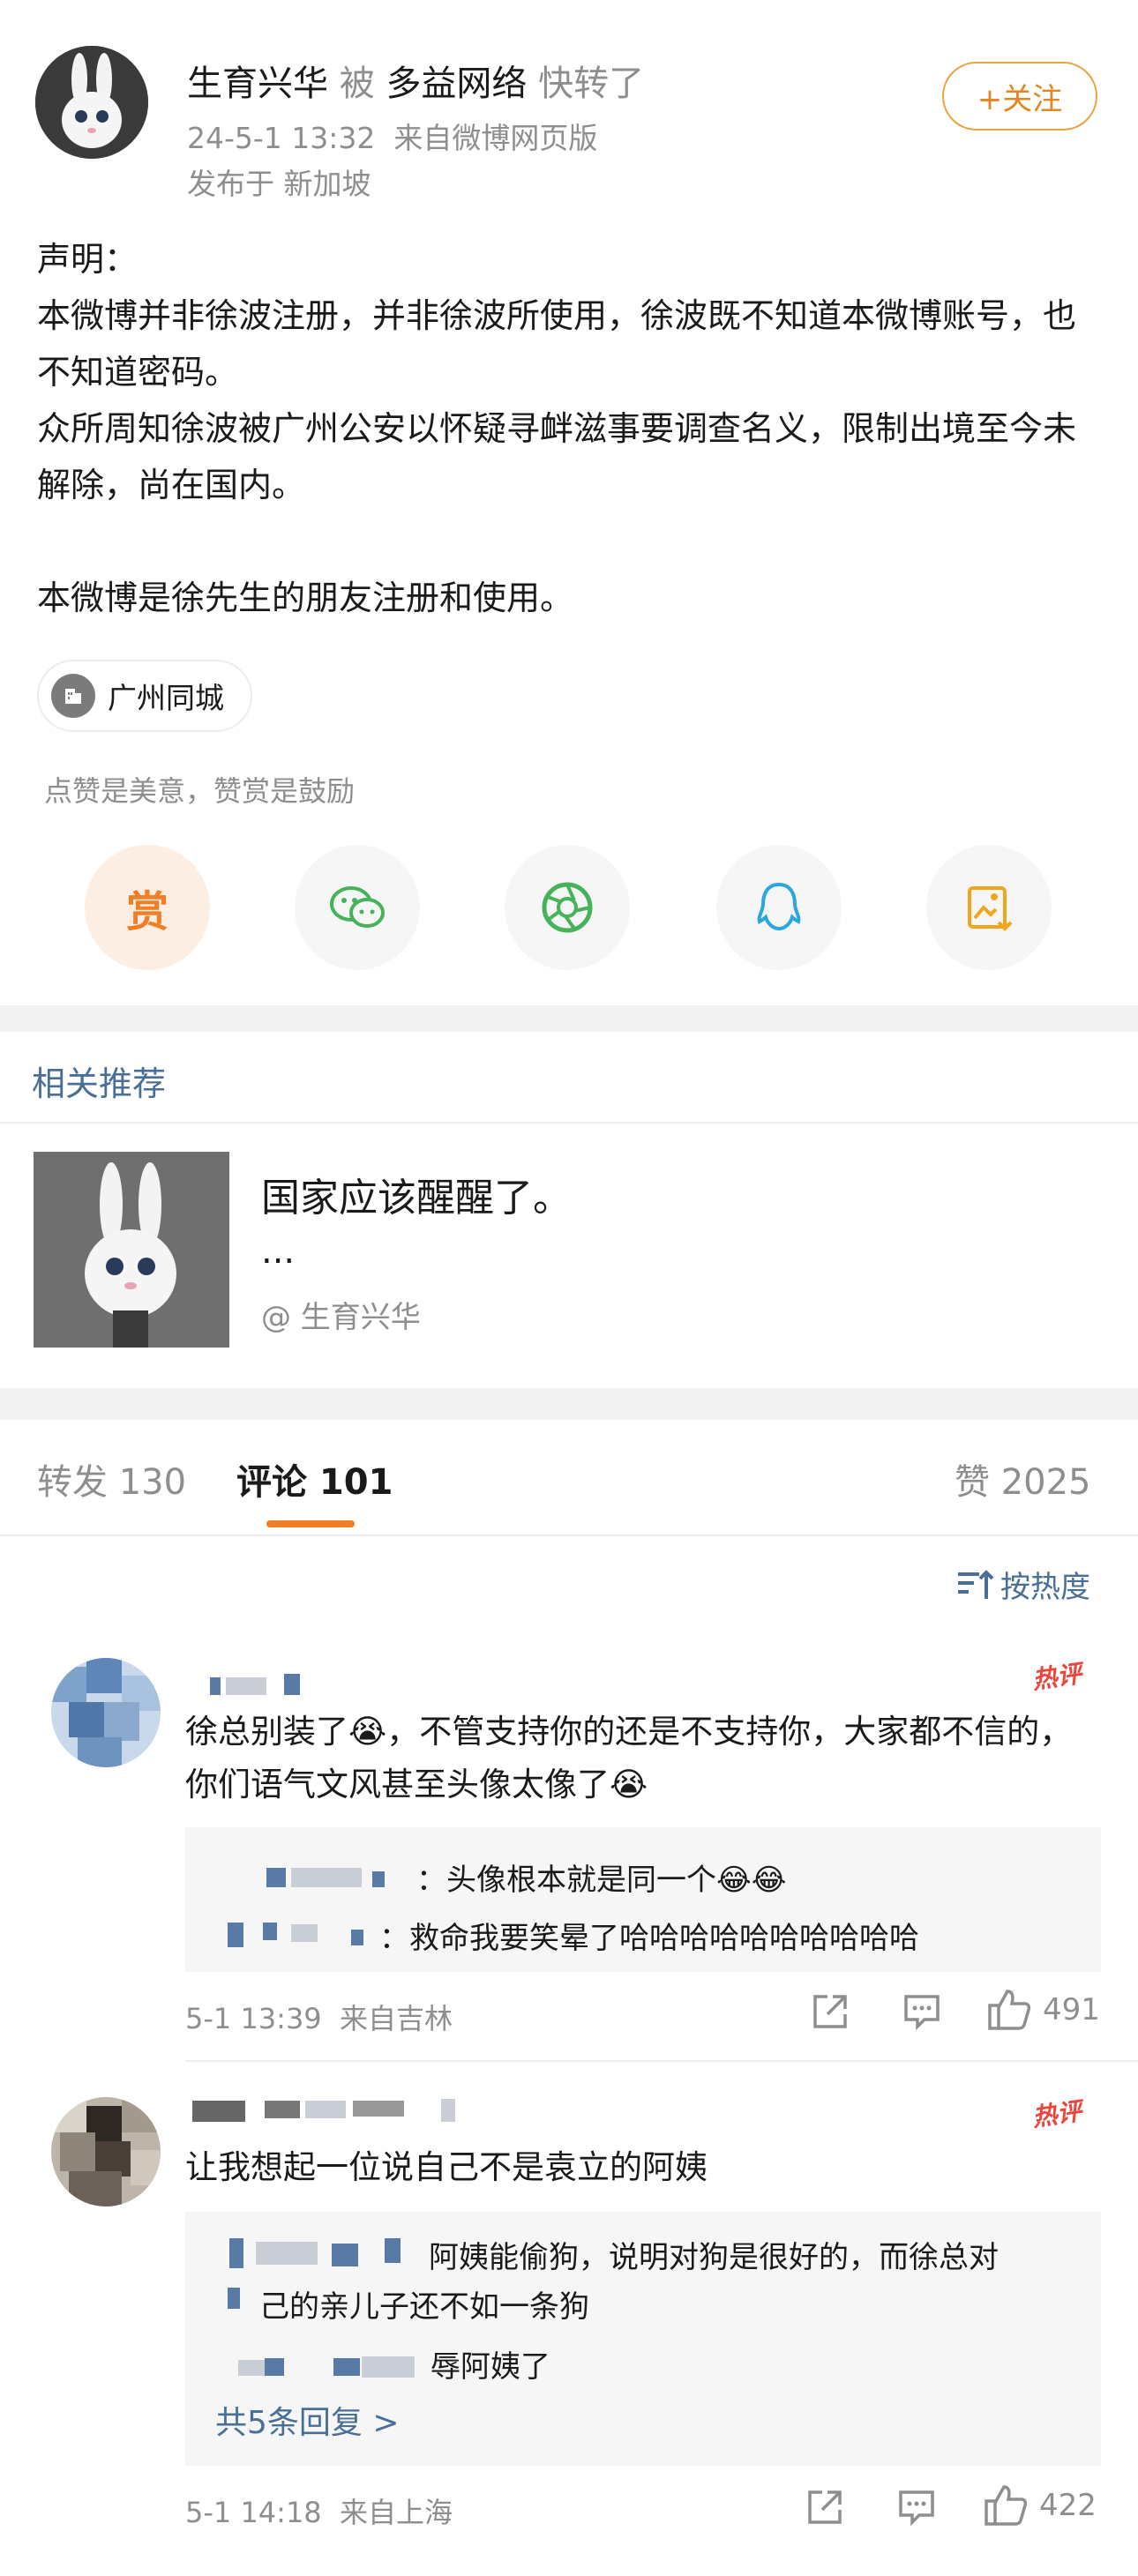 The height and width of the screenshot is (2576, 1138). I want to click on qq-icon, so click(779, 906).